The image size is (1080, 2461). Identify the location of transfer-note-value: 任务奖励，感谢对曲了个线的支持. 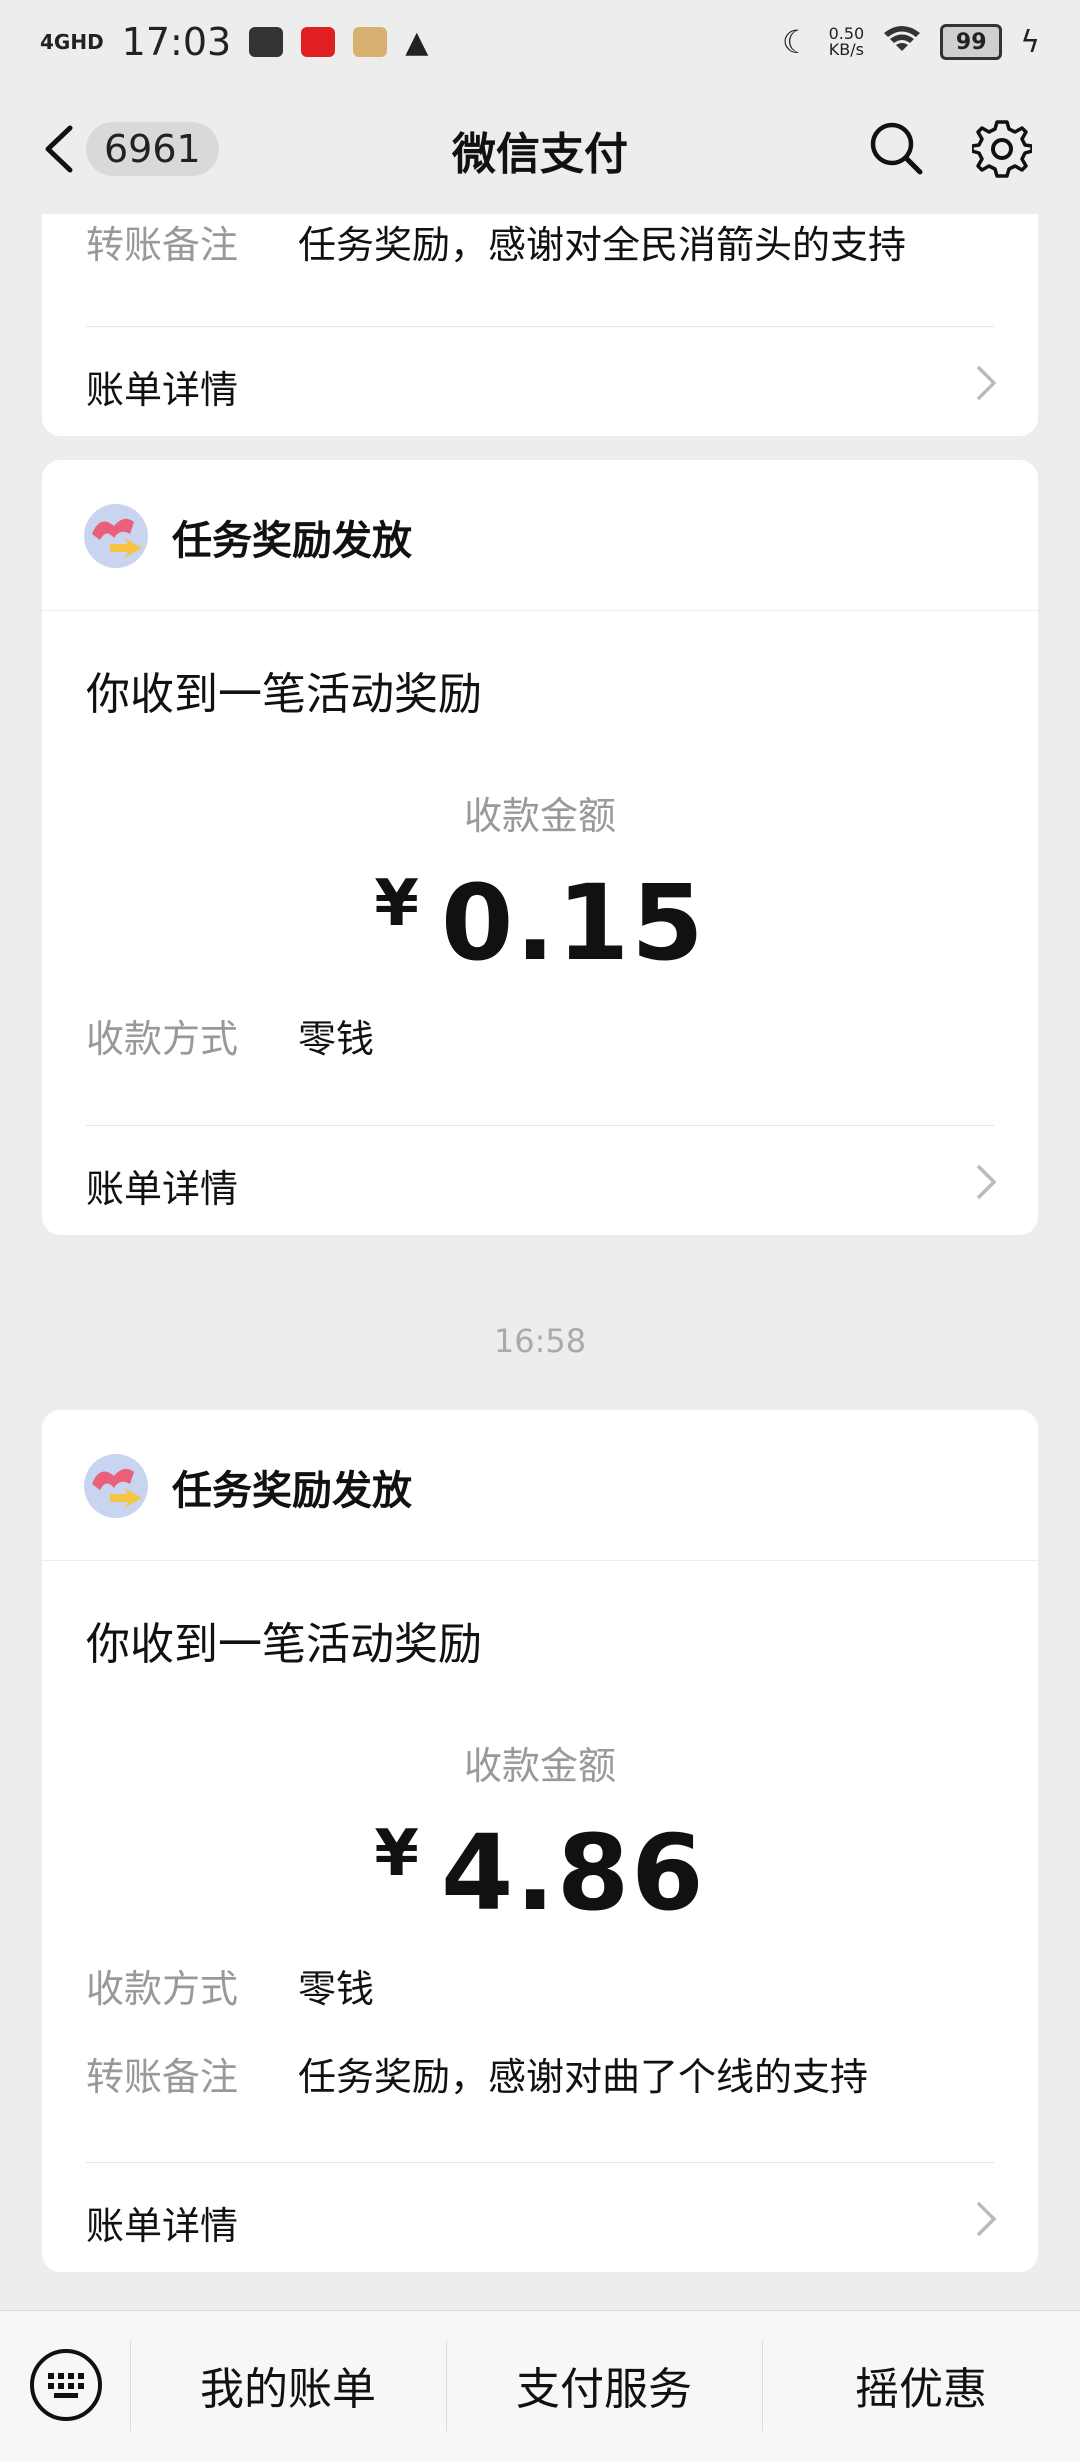
(583, 2077).